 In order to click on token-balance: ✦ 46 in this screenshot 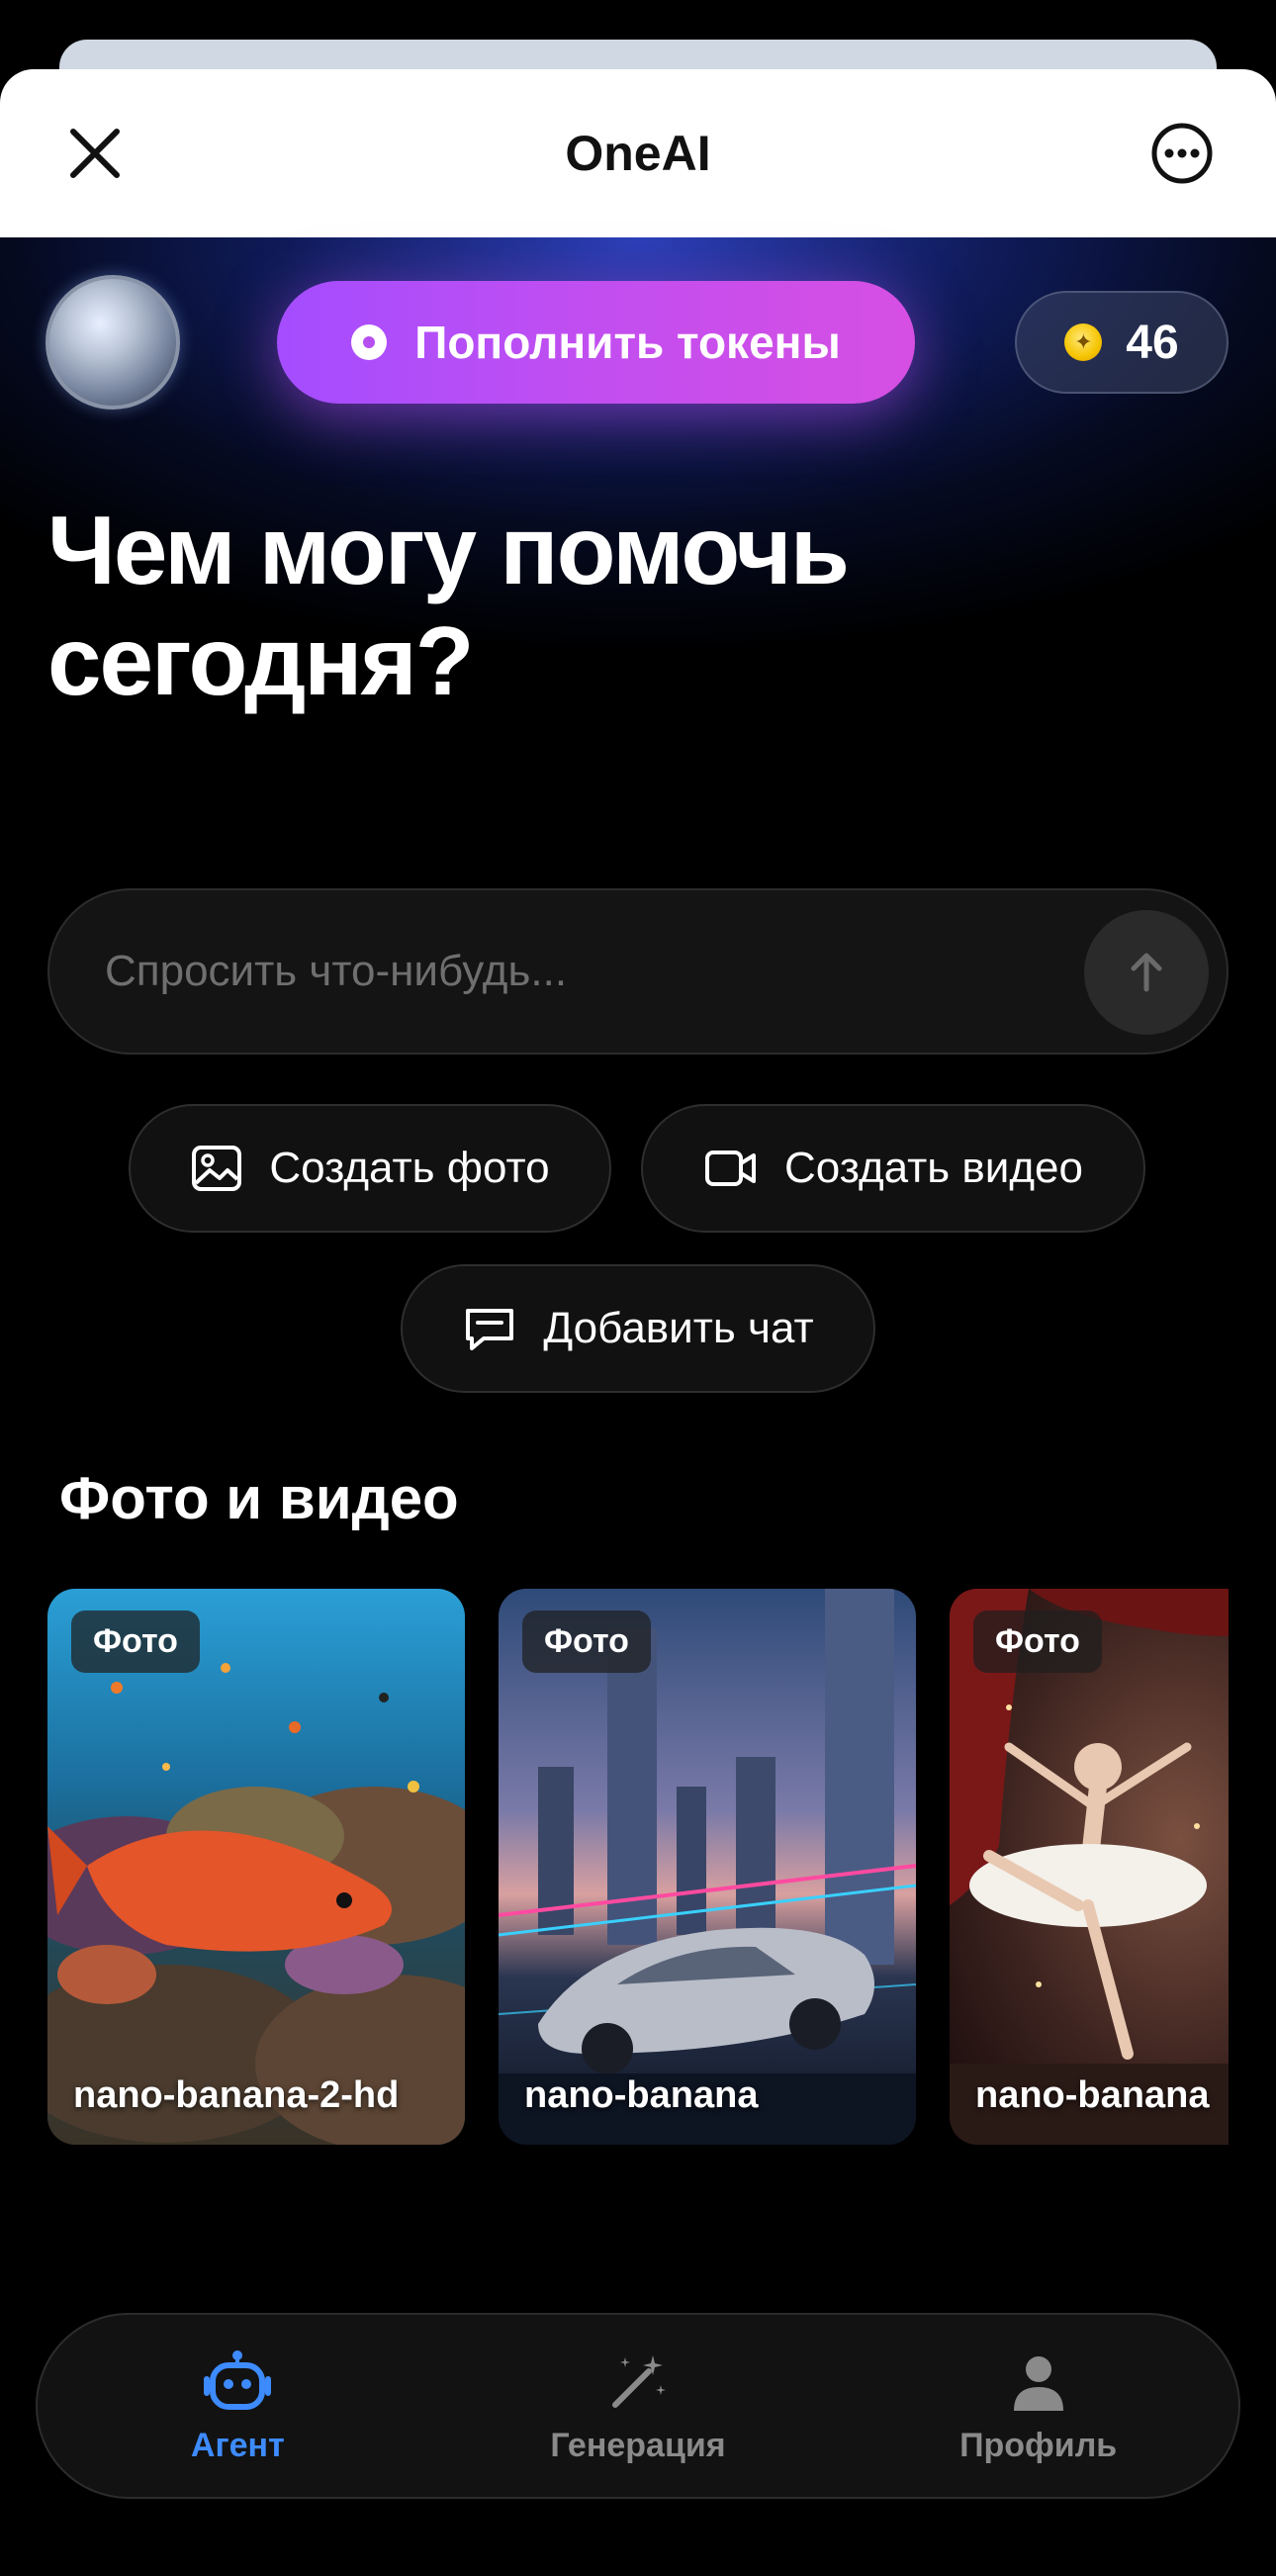, I will do `click(1122, 343)`.